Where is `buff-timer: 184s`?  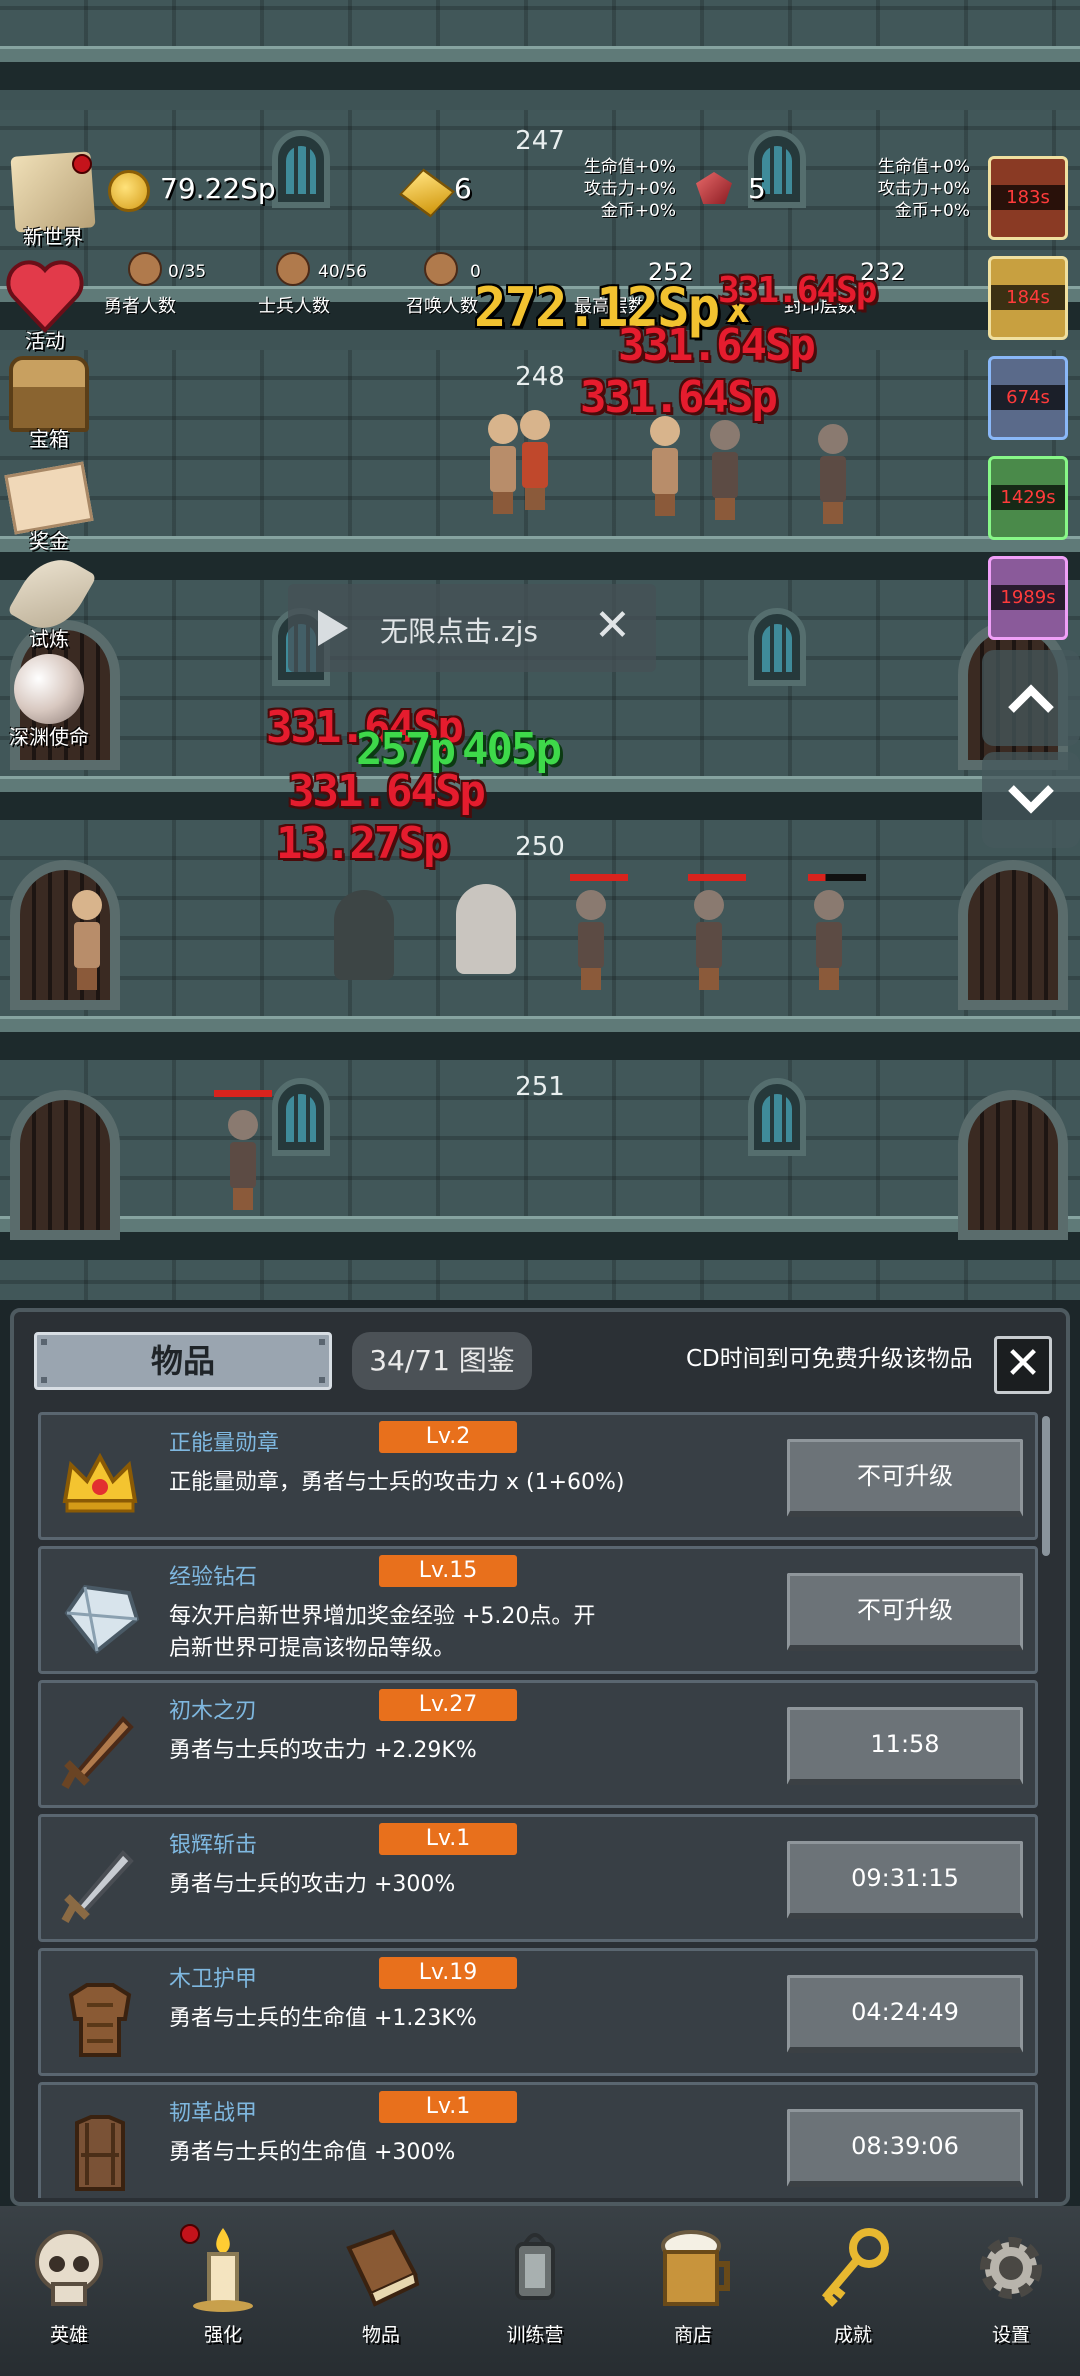 buff-timer: 184s is located at coordinates (1028, 297).